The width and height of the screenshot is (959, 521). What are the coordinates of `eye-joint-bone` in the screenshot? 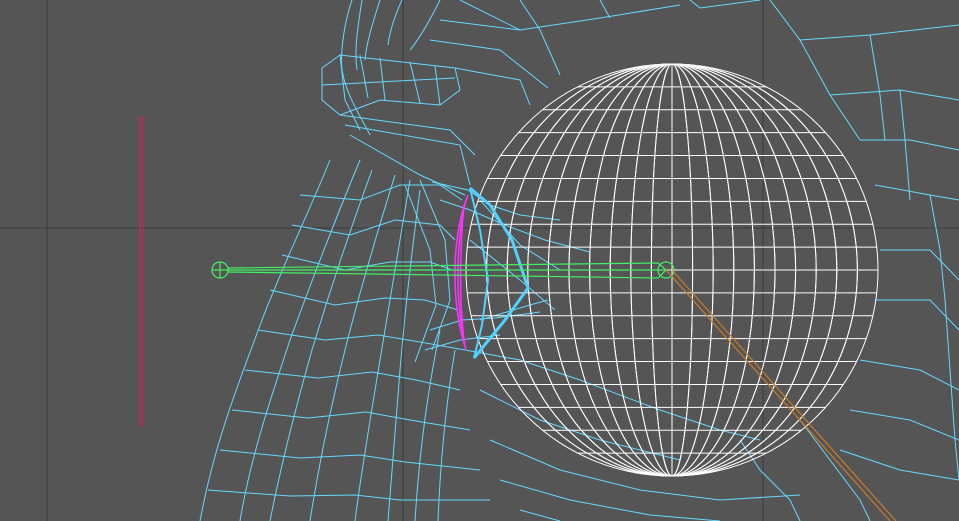 It's located at (443, 270).